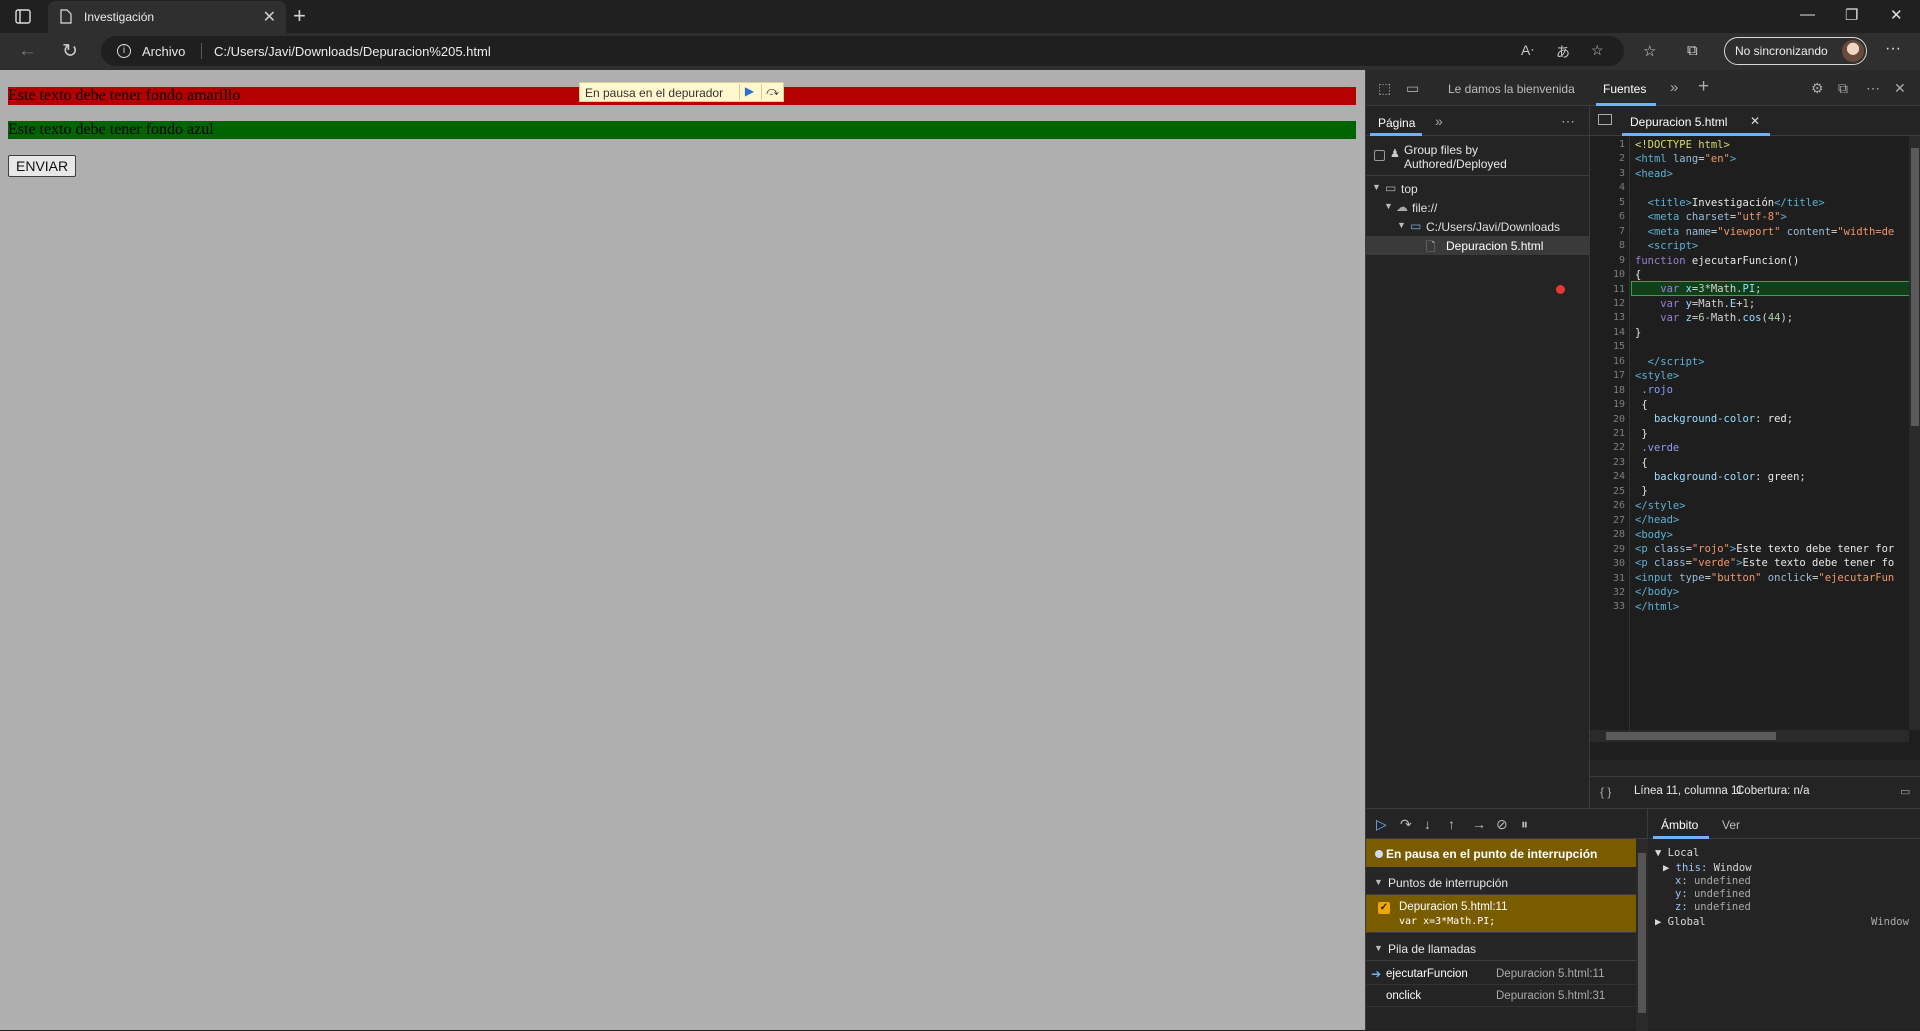 This screenshot has height=1031, width=1920. I want to click on line-number: 20, so click(1619, 420).